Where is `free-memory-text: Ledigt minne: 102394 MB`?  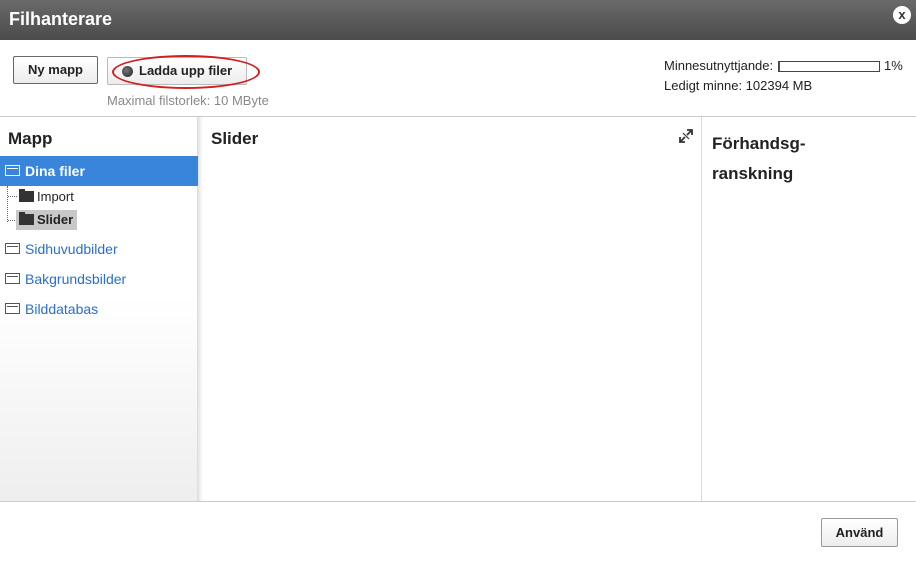
free-memory-text: Ledigt minne: 102394 MB is located at coordinates (738, 85).